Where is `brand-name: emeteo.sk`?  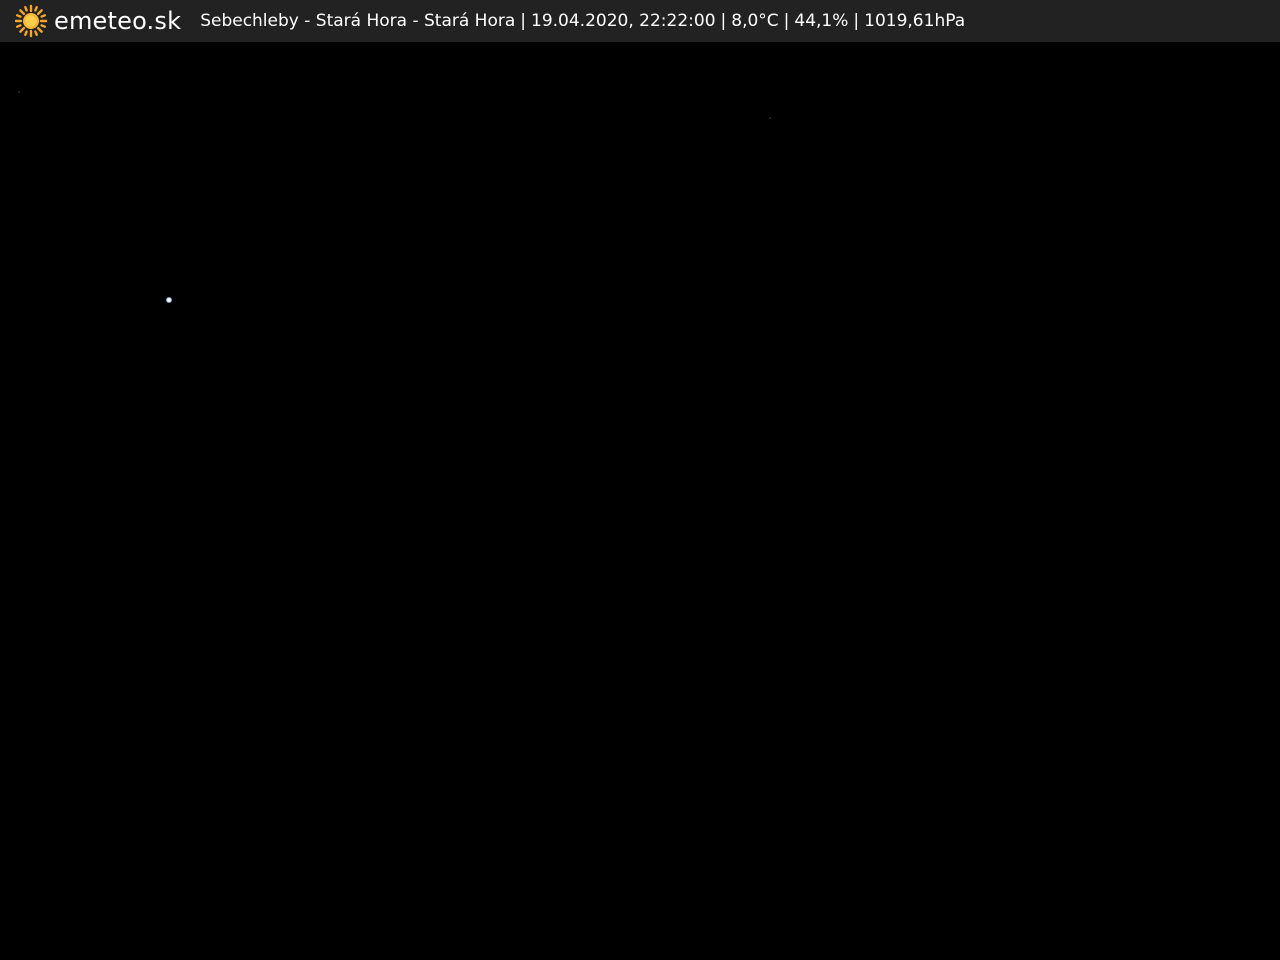
brand-name: emeteo.sk is located at coordinates (118, 21).